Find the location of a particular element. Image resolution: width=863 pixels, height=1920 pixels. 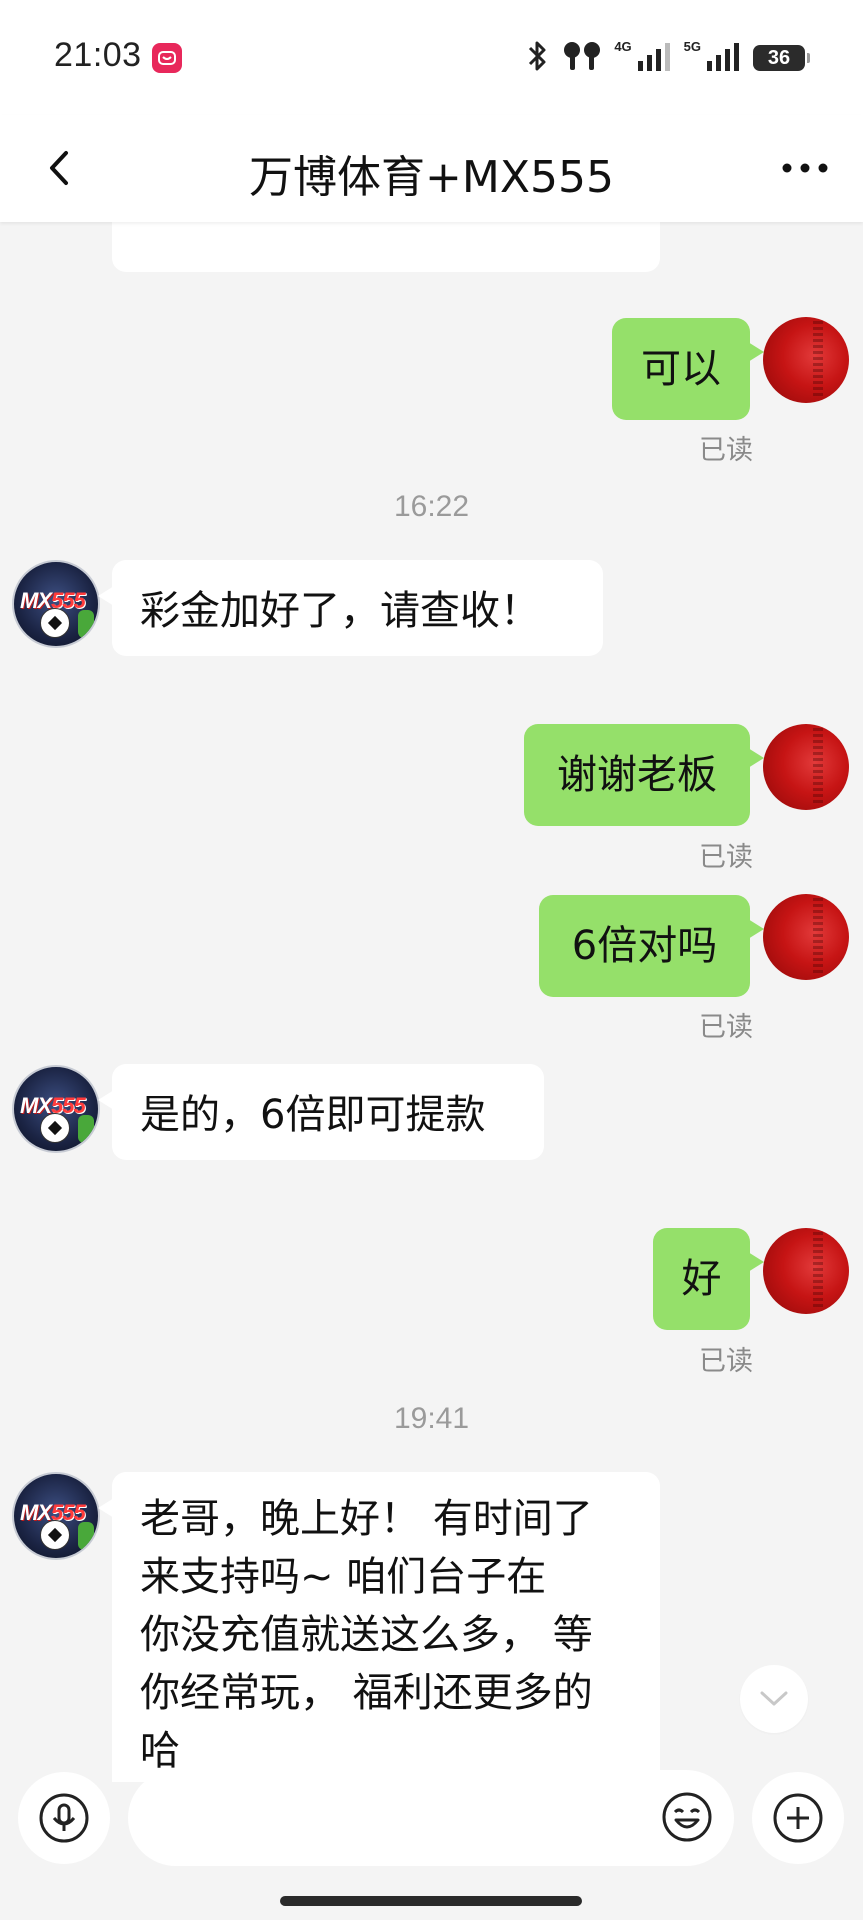

emoji-icon is located at coordinates (687, 1817).